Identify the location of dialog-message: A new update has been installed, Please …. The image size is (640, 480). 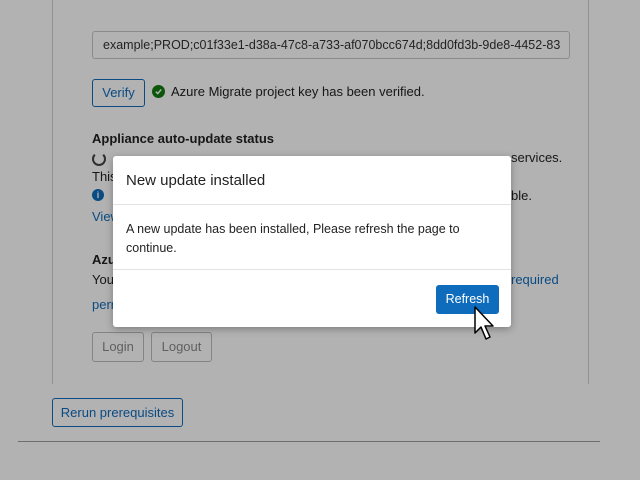
(293, 238).